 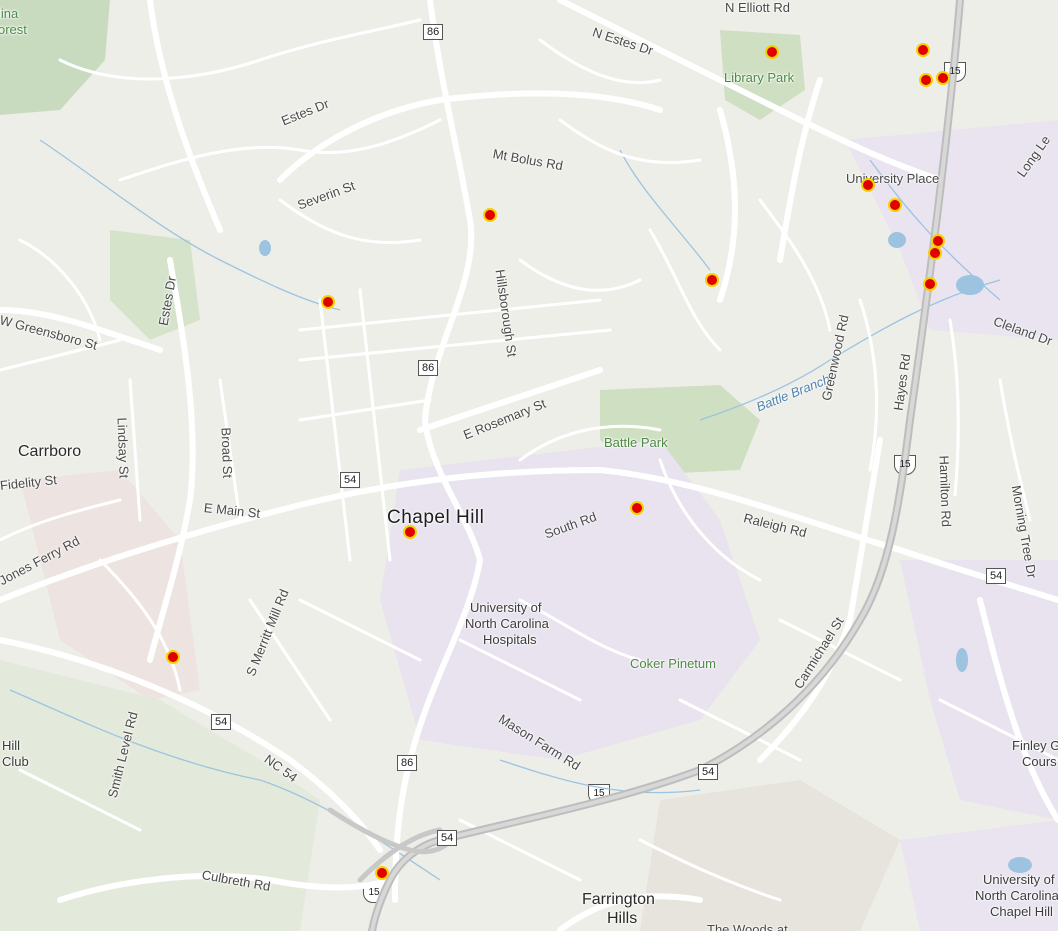 What do you see at coordinates (510, 639) in the screenshot?
I see `inst-label-unc-hospitals-3: Hospitals` at bounding box center [510, 639].